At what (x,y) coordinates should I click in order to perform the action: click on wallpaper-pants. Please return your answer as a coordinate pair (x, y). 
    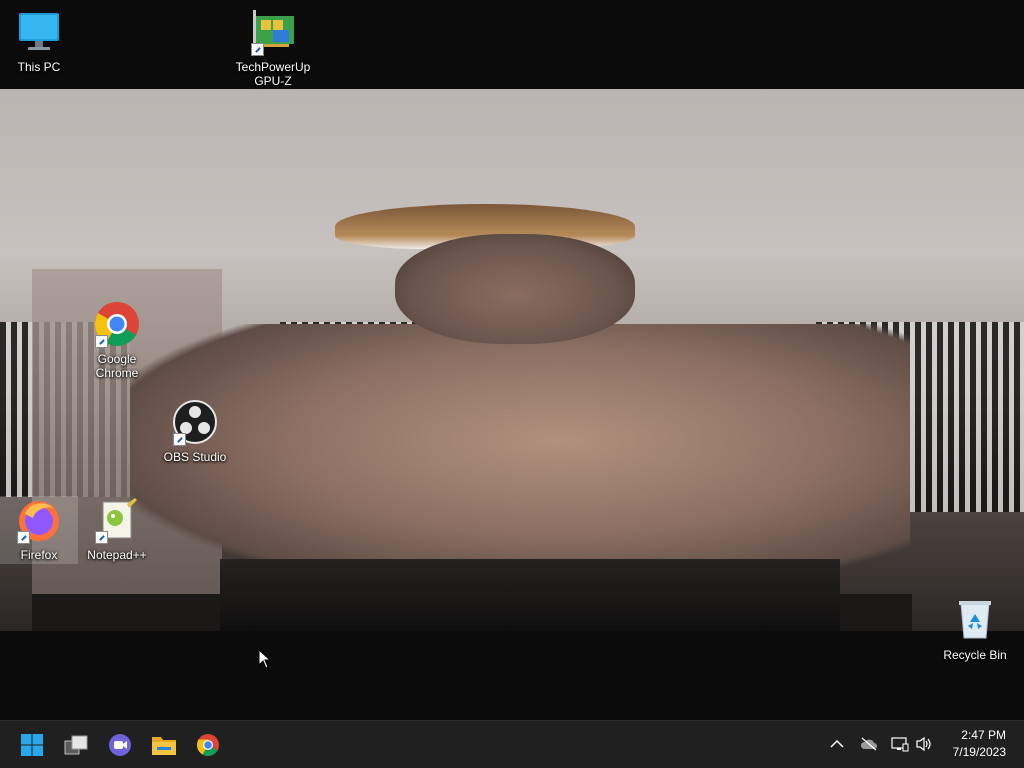
    Looking at the image, I should click on (530, 595).